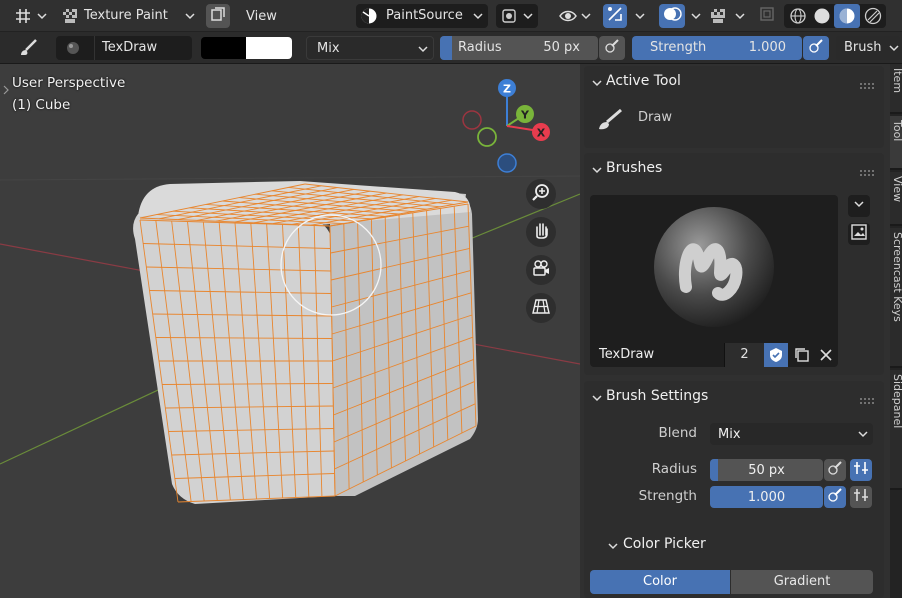 This screenshot has height=598, width=902. Describe the element at coordinates (576, 16) in the screenshot. I see `visibility-dropdown` at that location.